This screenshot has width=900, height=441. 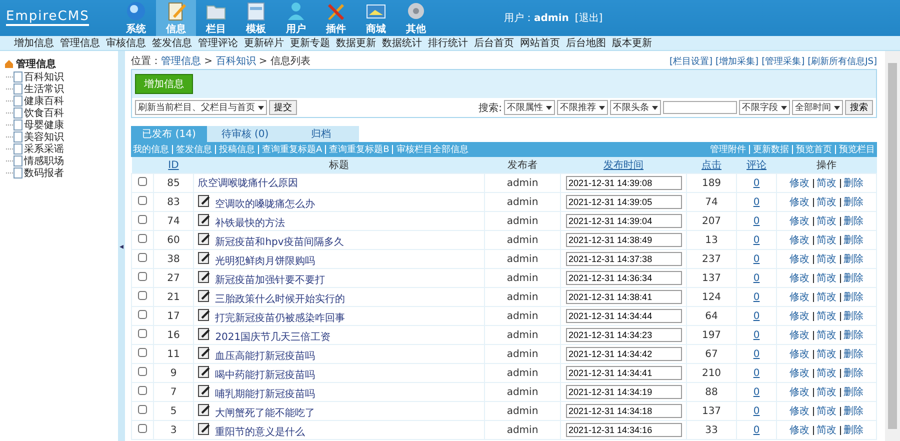 I want to click on tree-item: 美容知识, so click(x=44, y=137).